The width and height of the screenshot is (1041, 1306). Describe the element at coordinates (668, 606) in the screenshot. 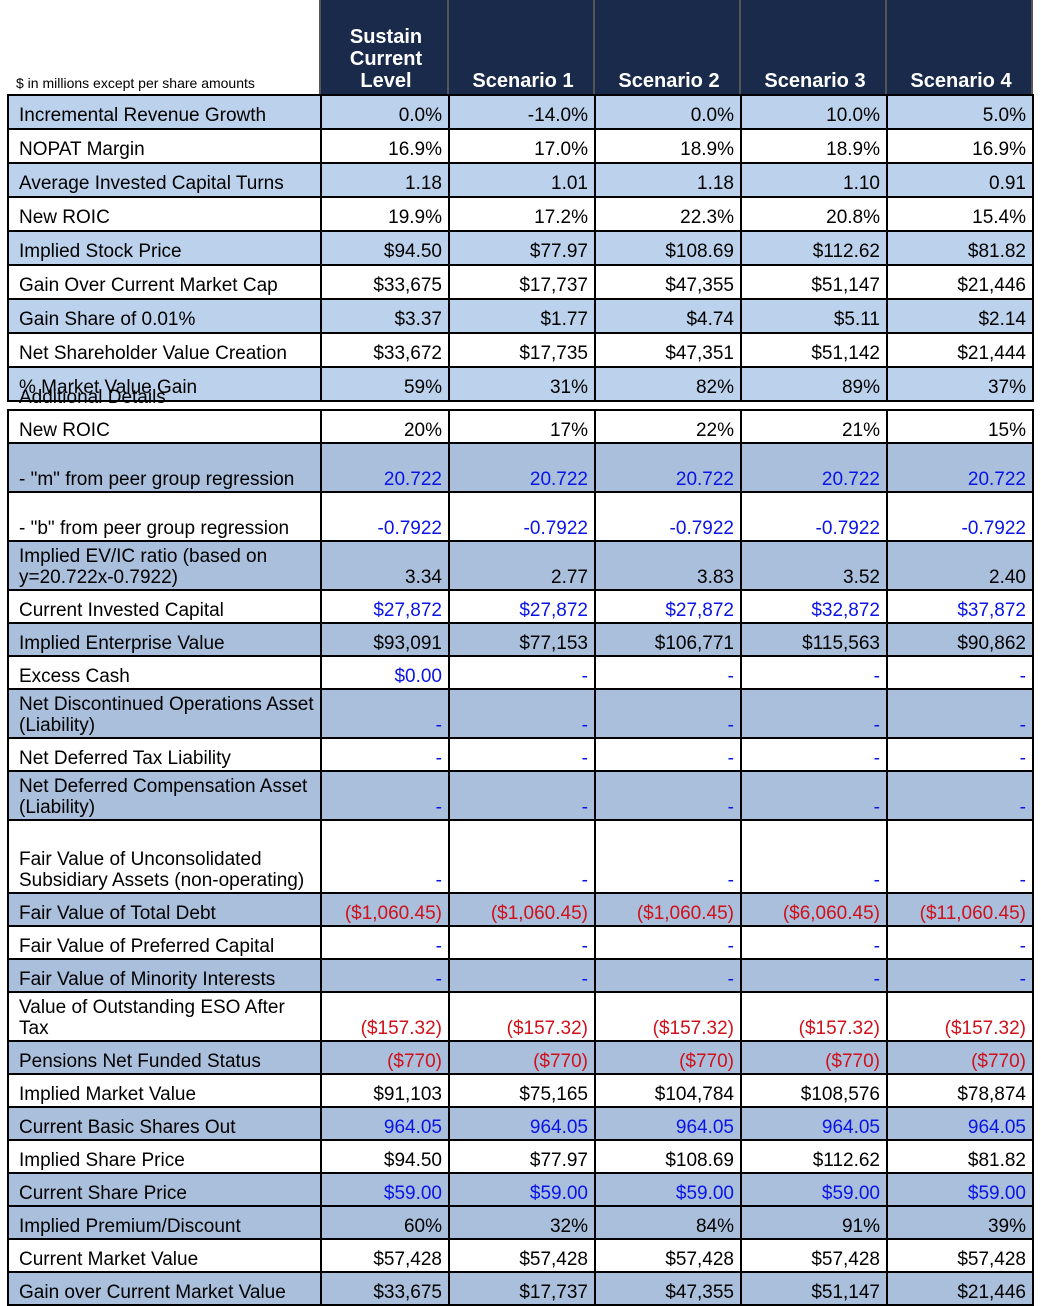

I see `cell-value: $27,872` at that location.